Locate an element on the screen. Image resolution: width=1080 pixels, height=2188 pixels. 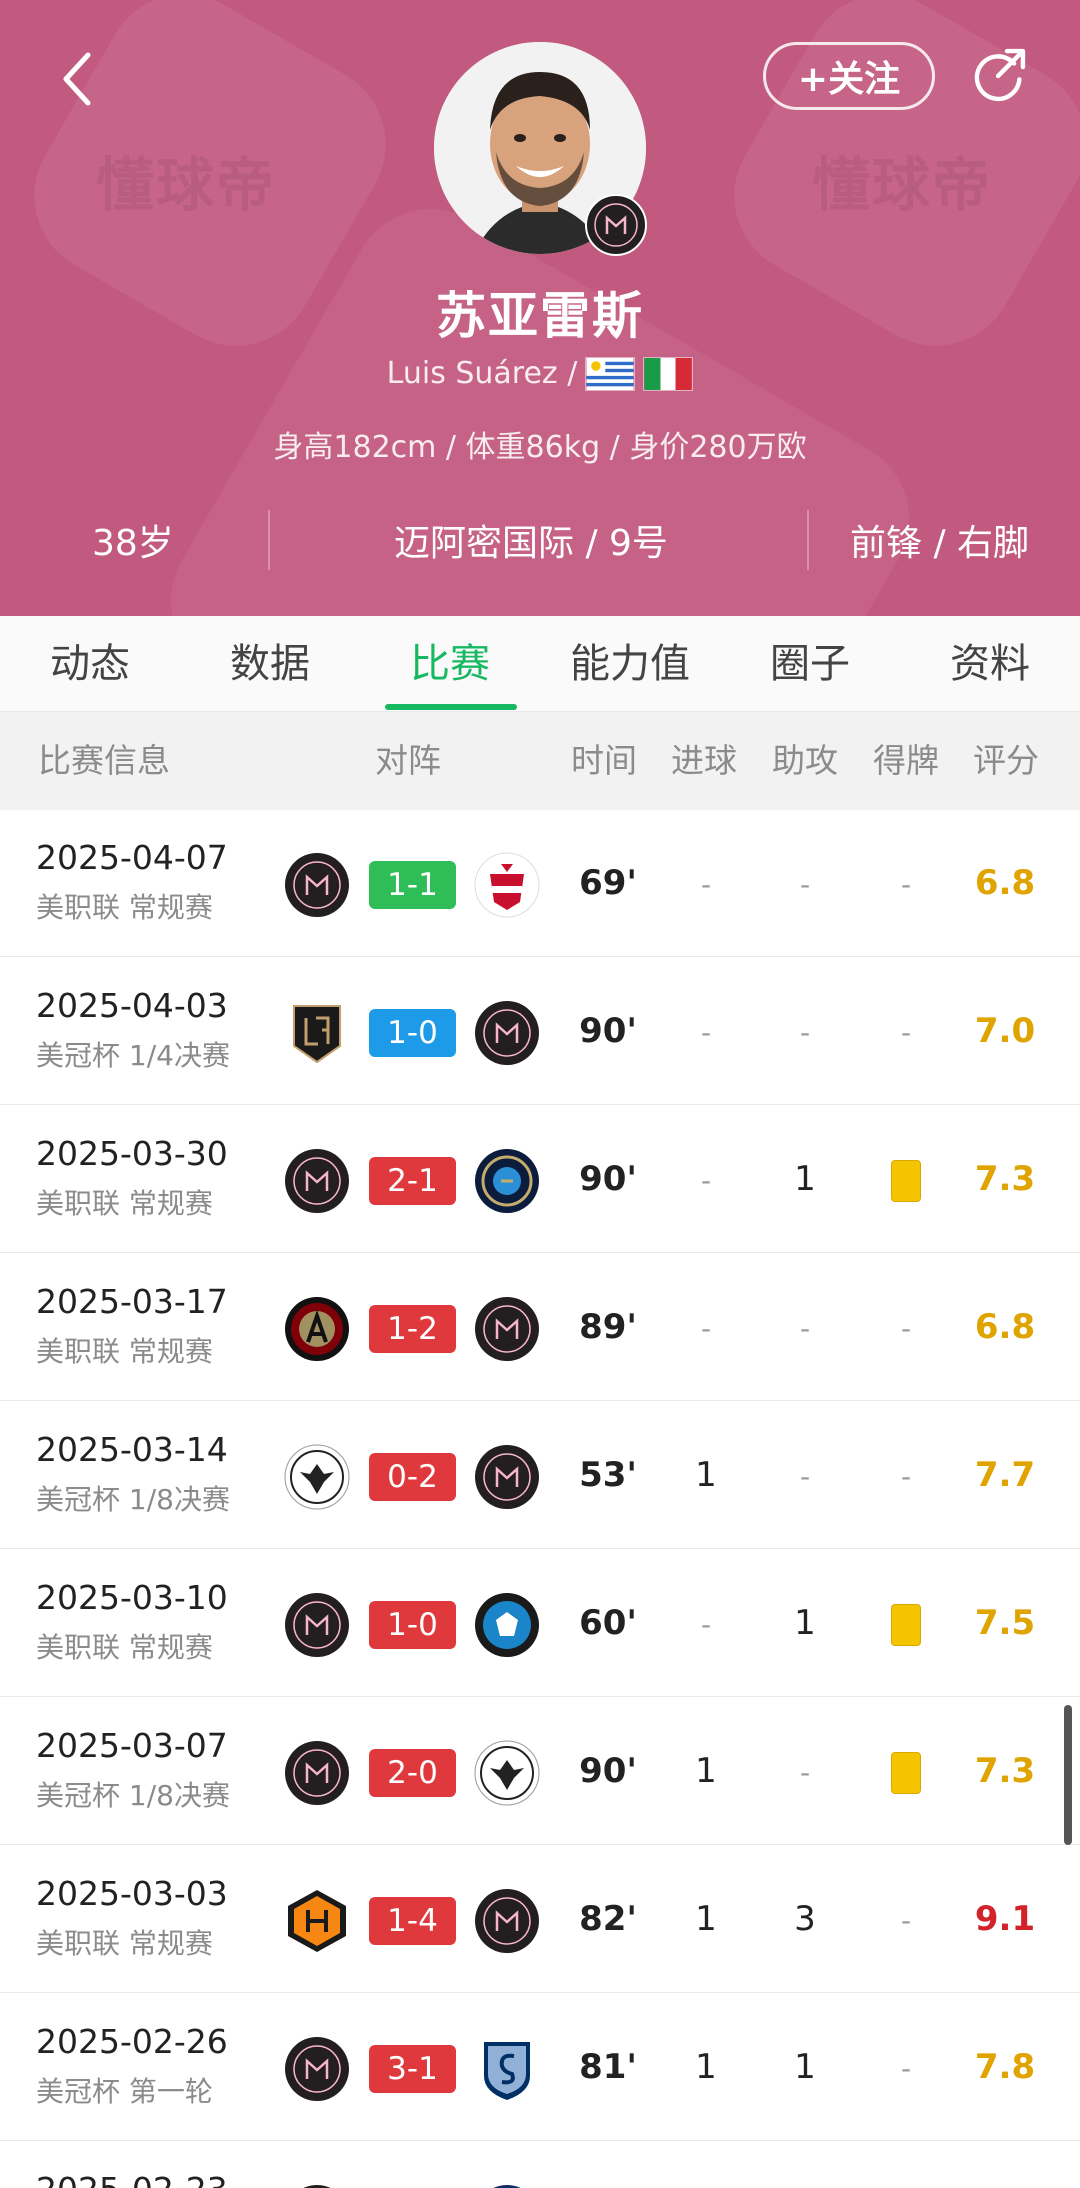
tab-feed: 动态 is located at coordinates (90, 664).